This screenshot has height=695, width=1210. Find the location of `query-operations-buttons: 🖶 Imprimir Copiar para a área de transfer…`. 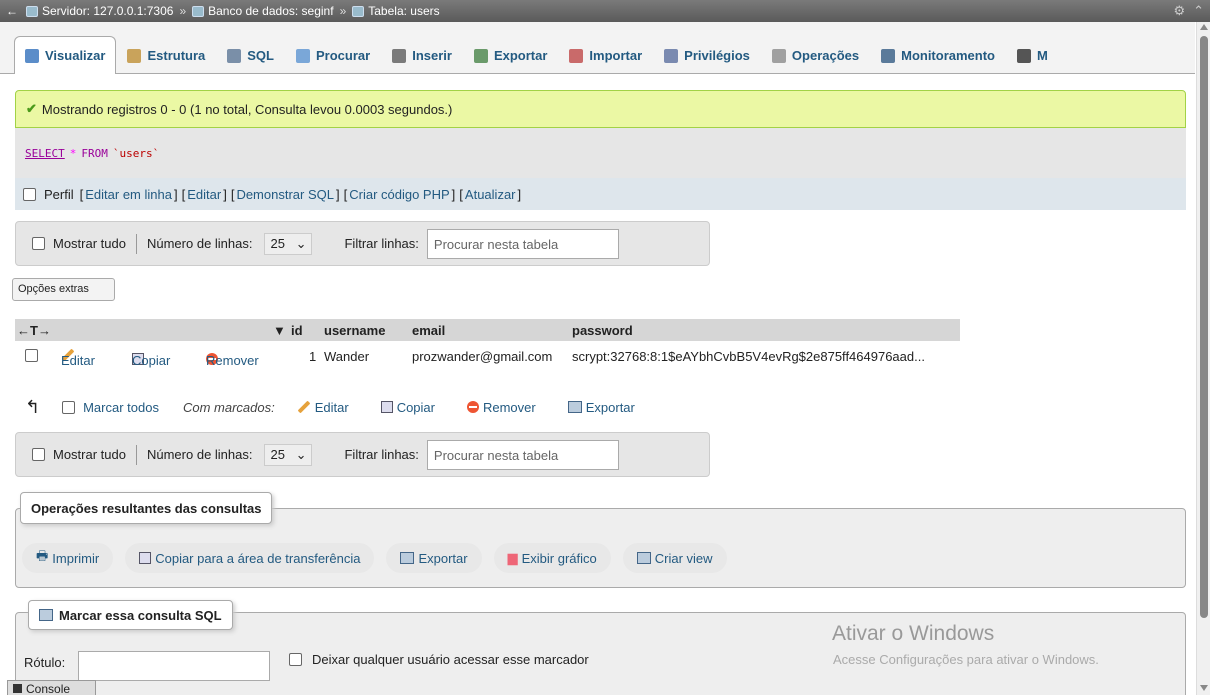

query-operations-buttons: 🖶 Imprimir Copiar para a área de transfer… is located at coordinates (374, 558).